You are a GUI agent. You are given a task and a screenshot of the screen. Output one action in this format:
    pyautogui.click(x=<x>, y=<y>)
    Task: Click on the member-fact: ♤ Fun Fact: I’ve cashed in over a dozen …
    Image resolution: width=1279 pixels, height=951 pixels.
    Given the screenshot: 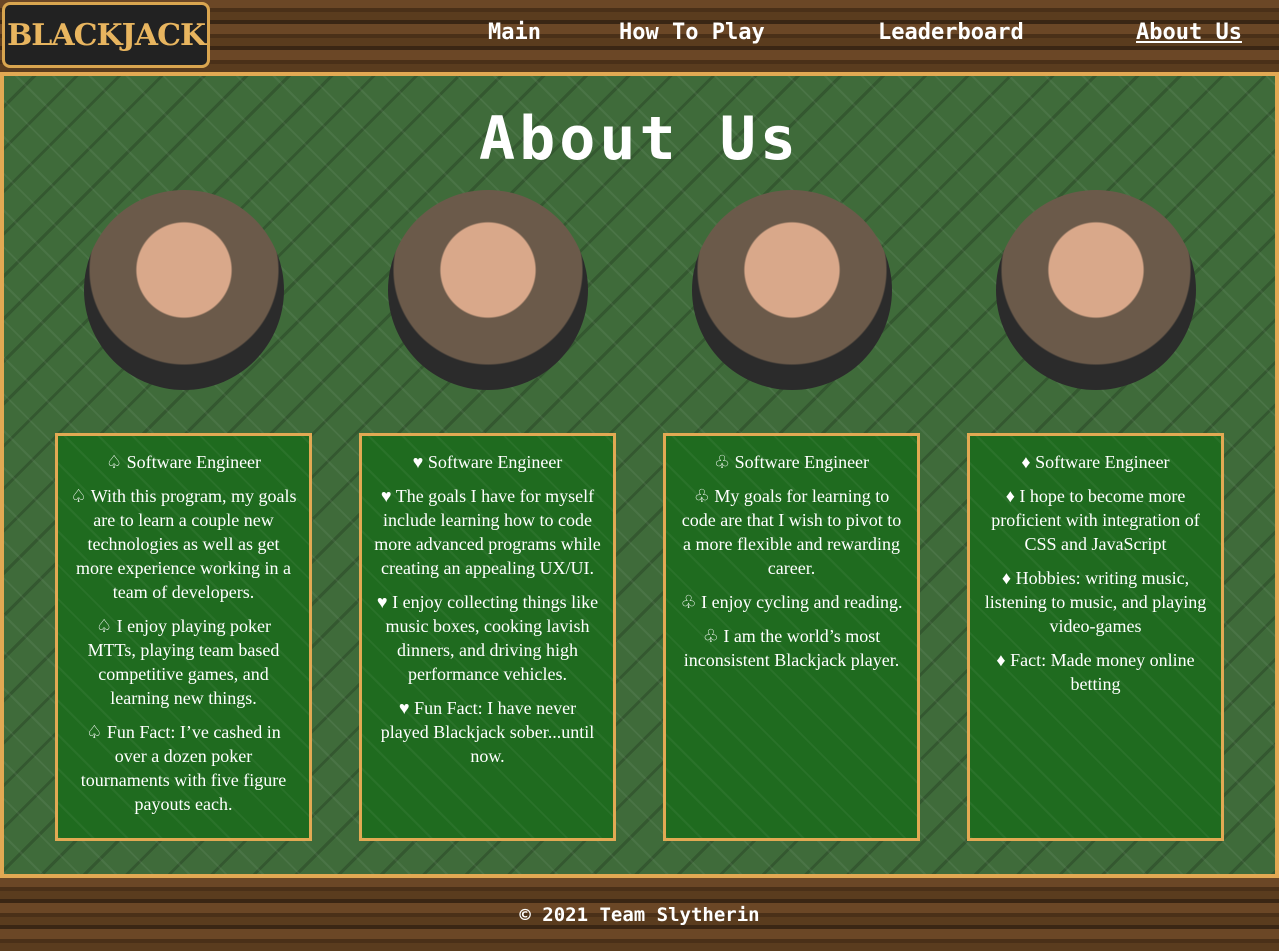 What is the action you would take?
    pyautogui.click(x=183, y=768)
    